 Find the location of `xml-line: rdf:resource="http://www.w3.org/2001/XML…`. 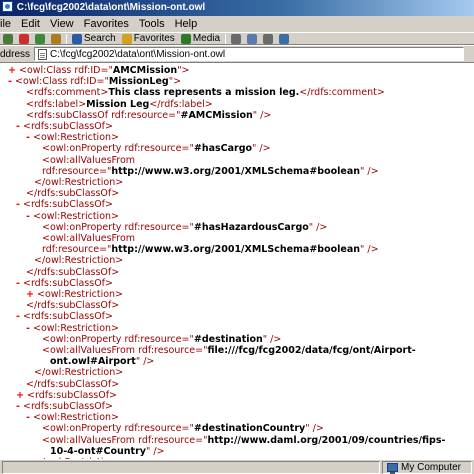

xml-line: rdf:resource="http://www.w3.org/2001/XML… is located at coordinates (210, 250).